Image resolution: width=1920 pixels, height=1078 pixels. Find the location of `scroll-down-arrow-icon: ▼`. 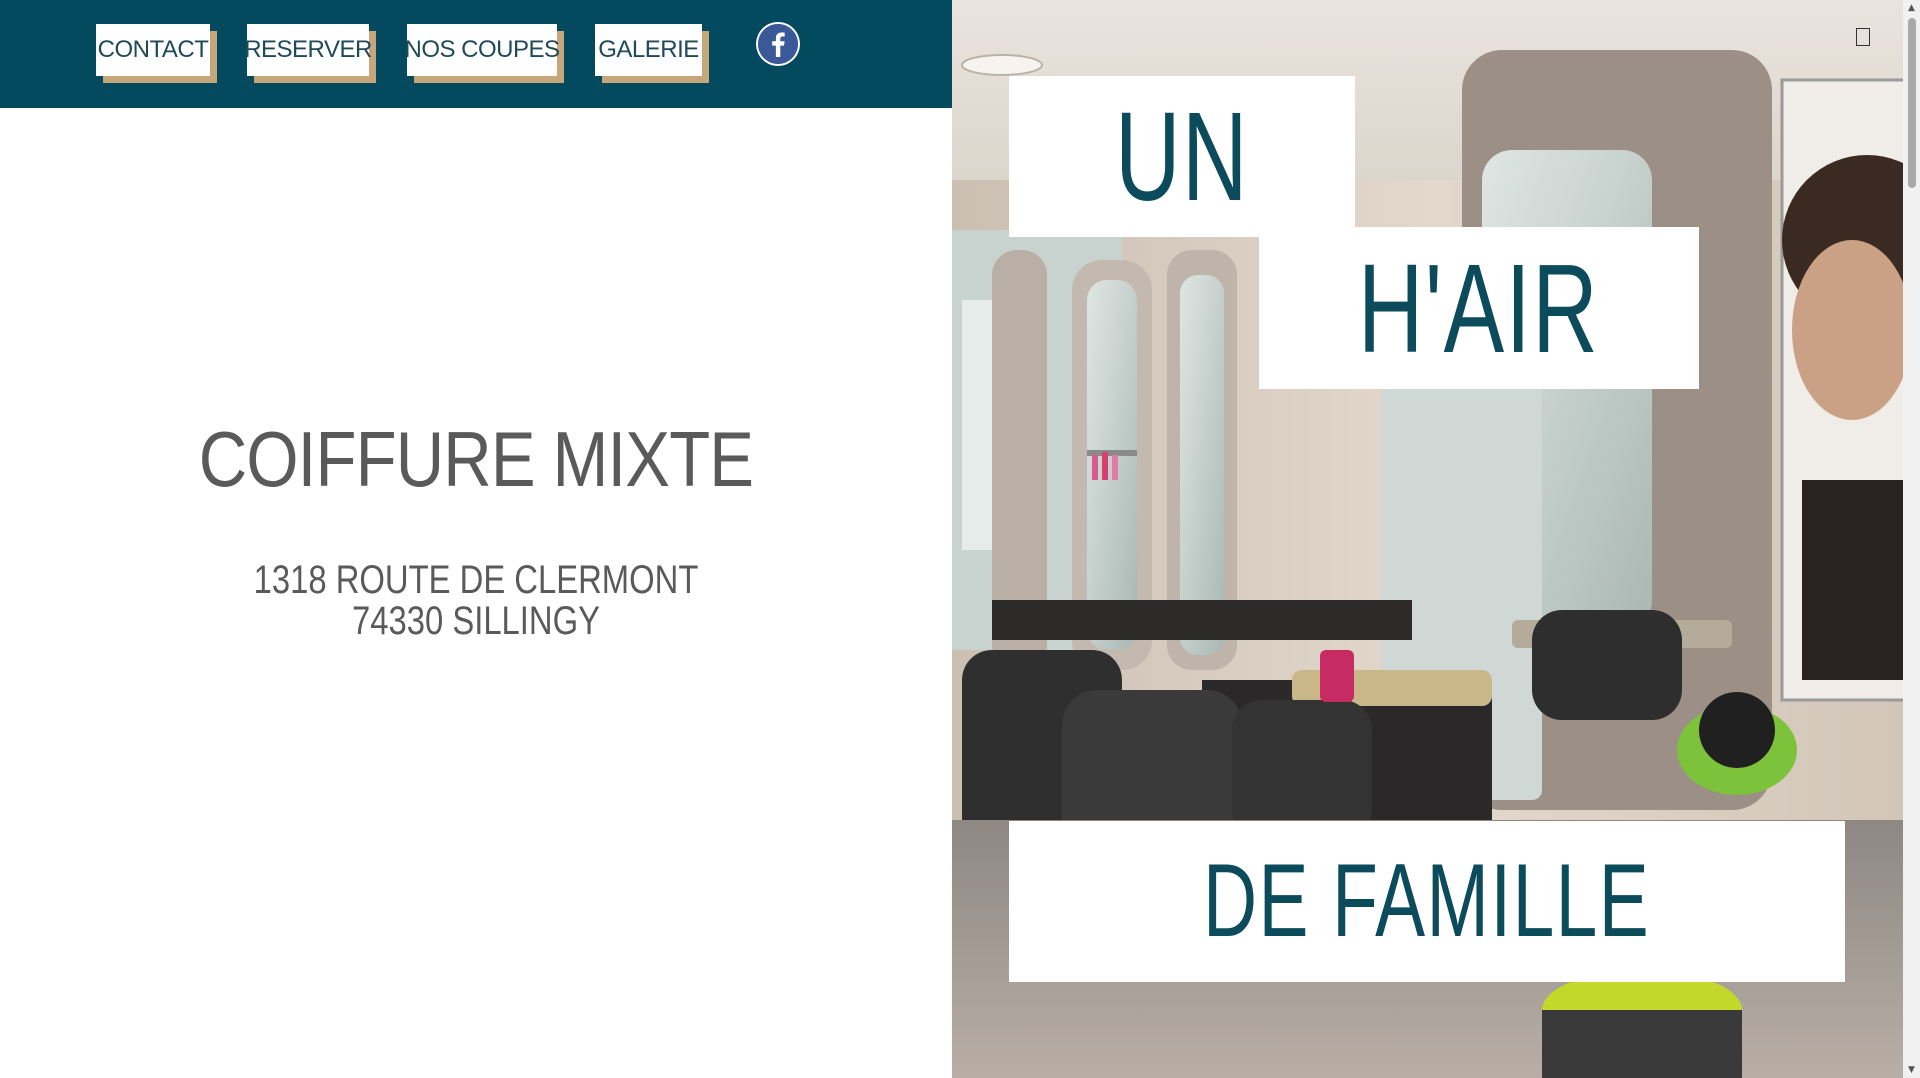

scroll-down-arrow-icon: ▼ is located at coordinates (1911, 1070).